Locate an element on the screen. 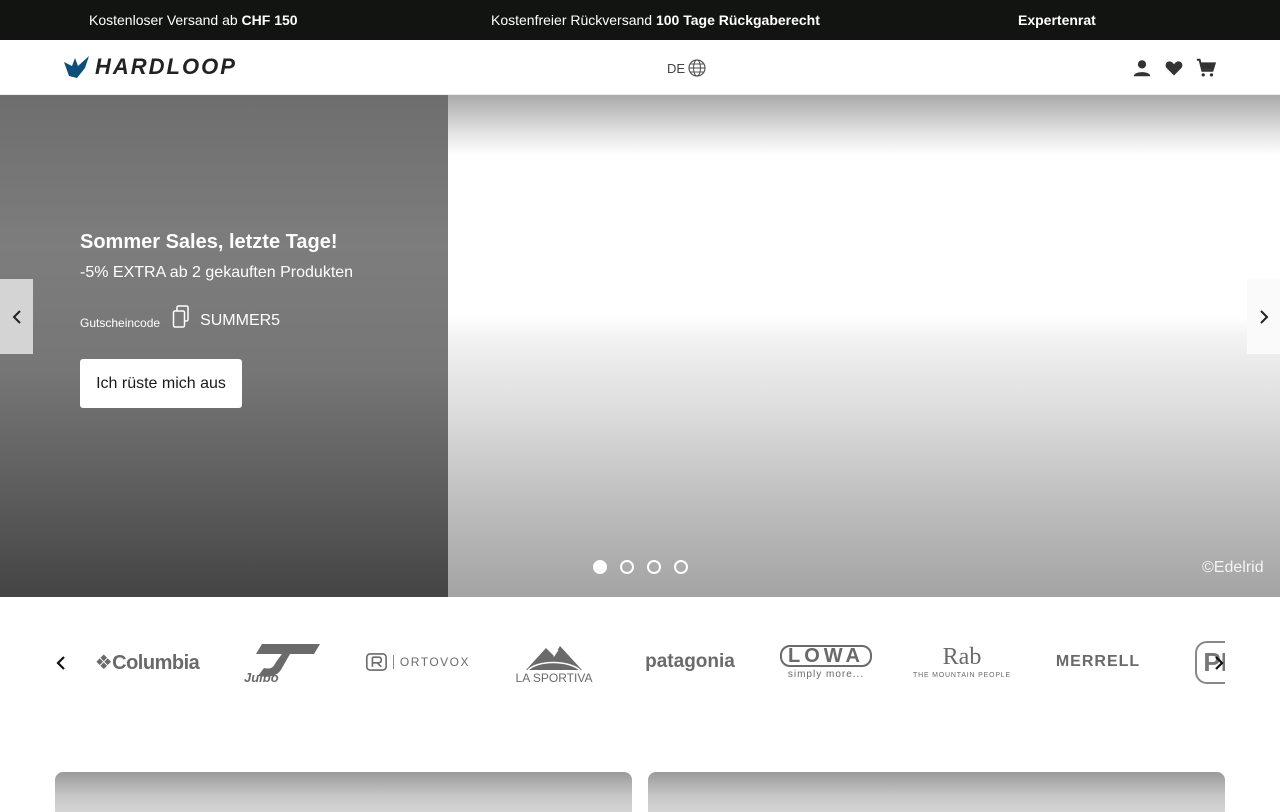 This screenshot has width=1280, height=812. header-actions is located at coordinates (1174, 68).